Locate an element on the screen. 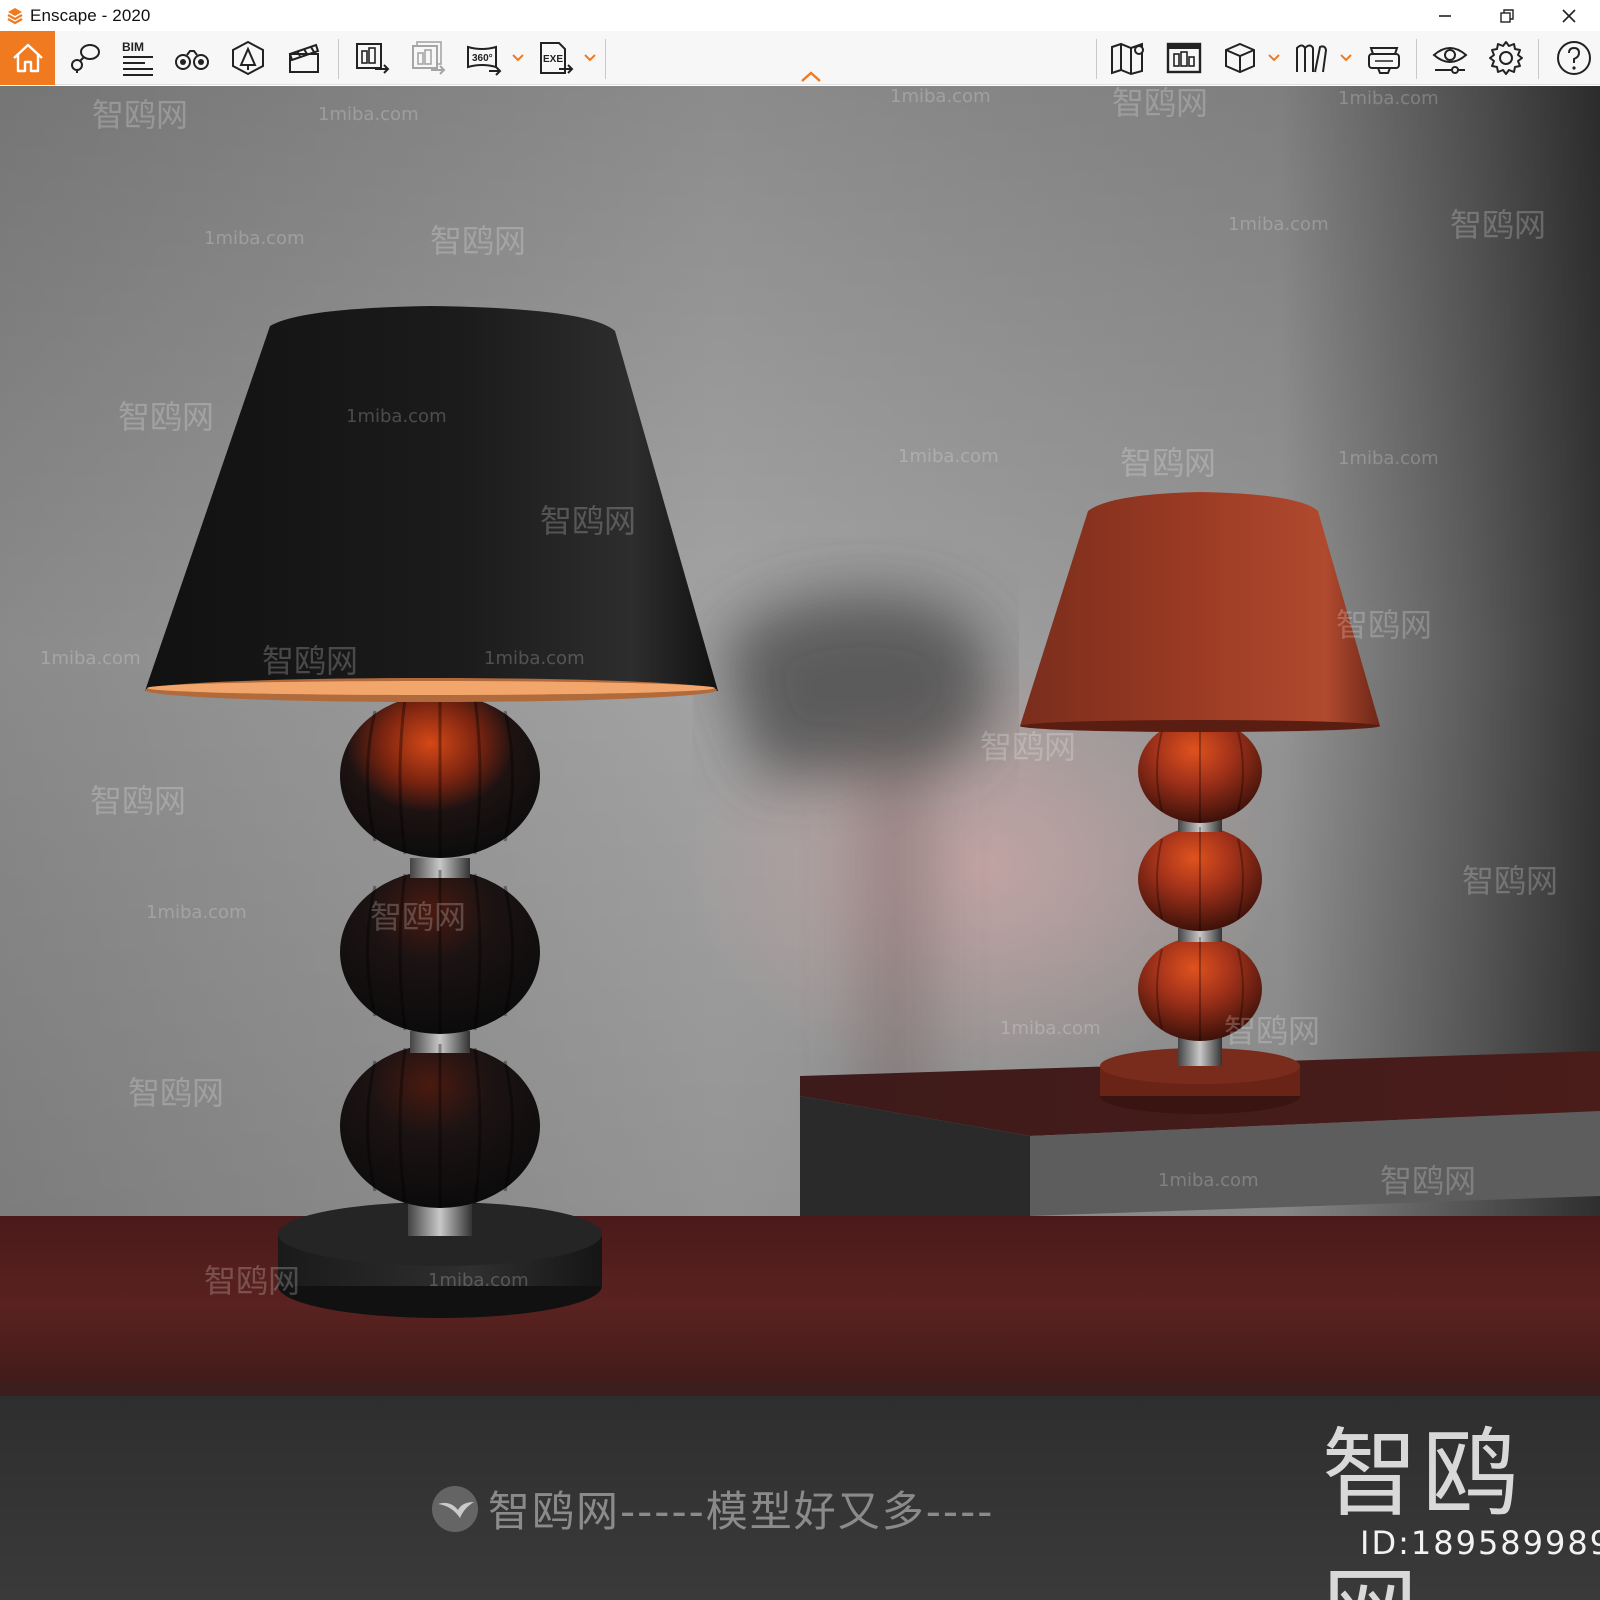 The height and width of the screenshot is (1600, 1600). export-exe-button: EXE is located at coordinates (556, 58).